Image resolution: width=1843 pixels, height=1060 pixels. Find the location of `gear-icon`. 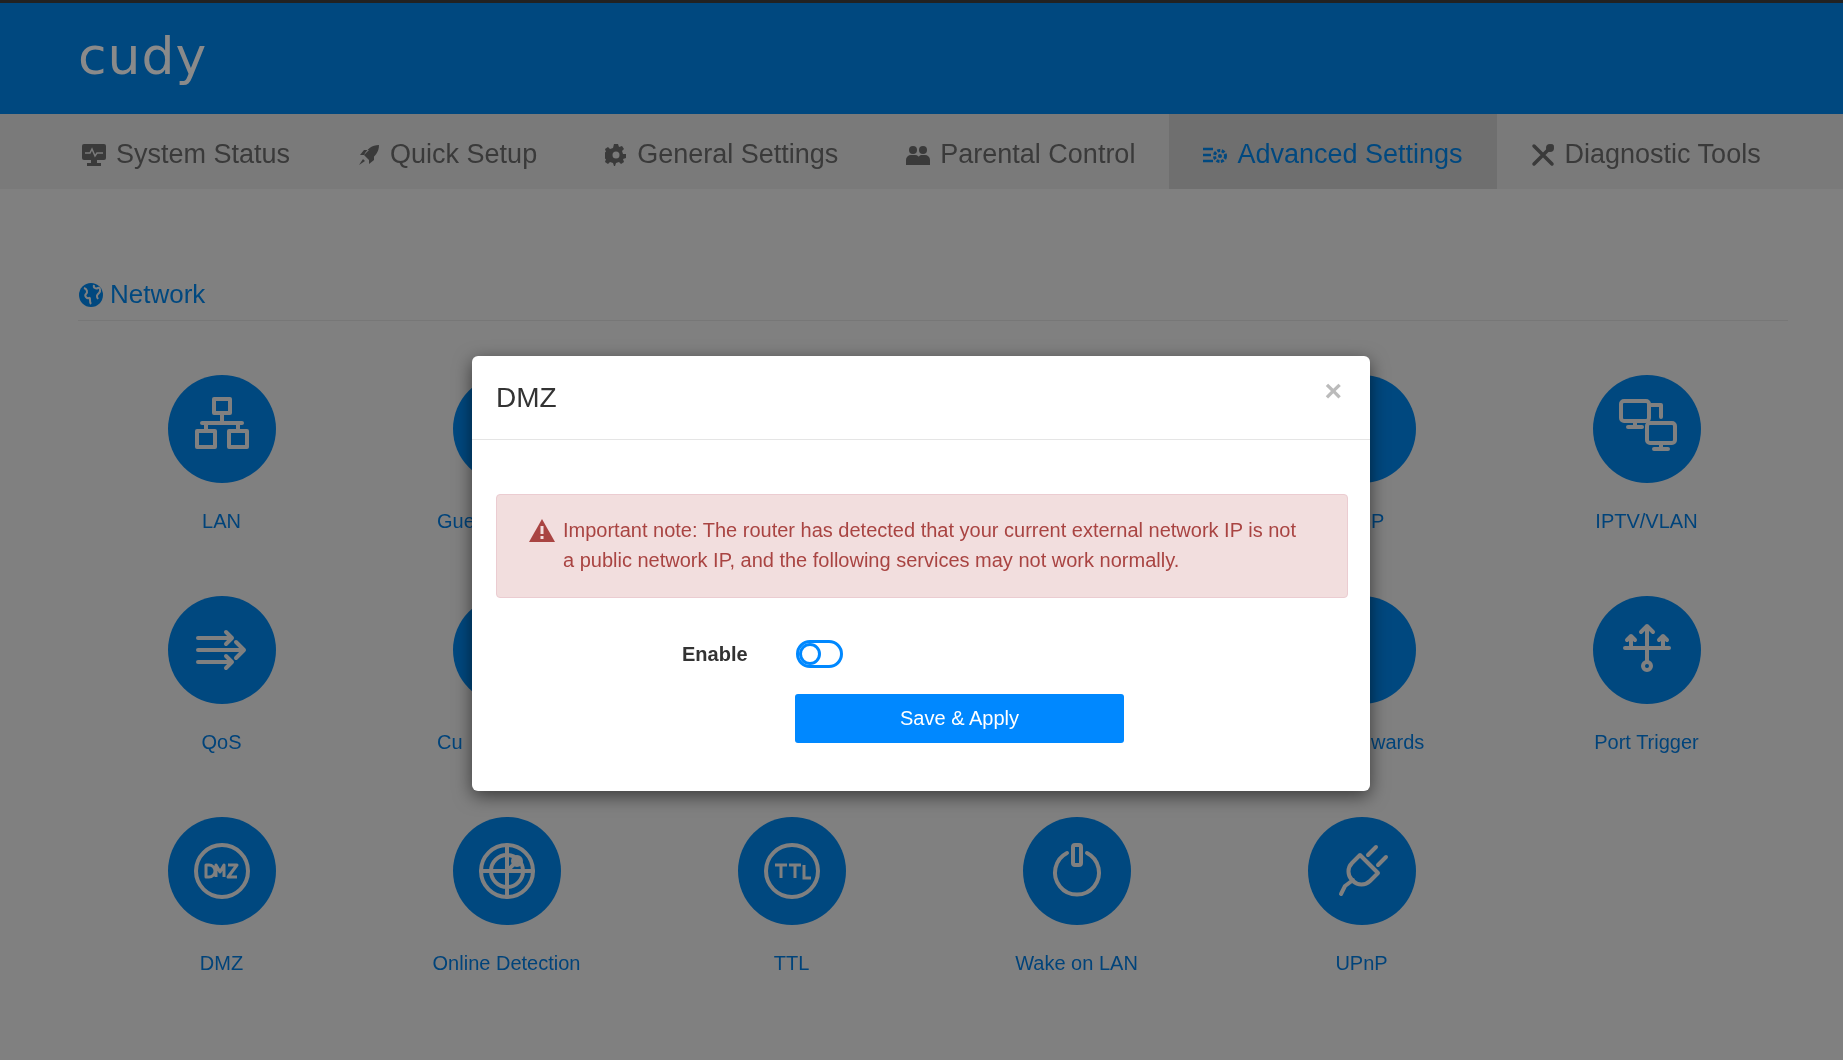

gear-icon is located at coordinates (616, 154).